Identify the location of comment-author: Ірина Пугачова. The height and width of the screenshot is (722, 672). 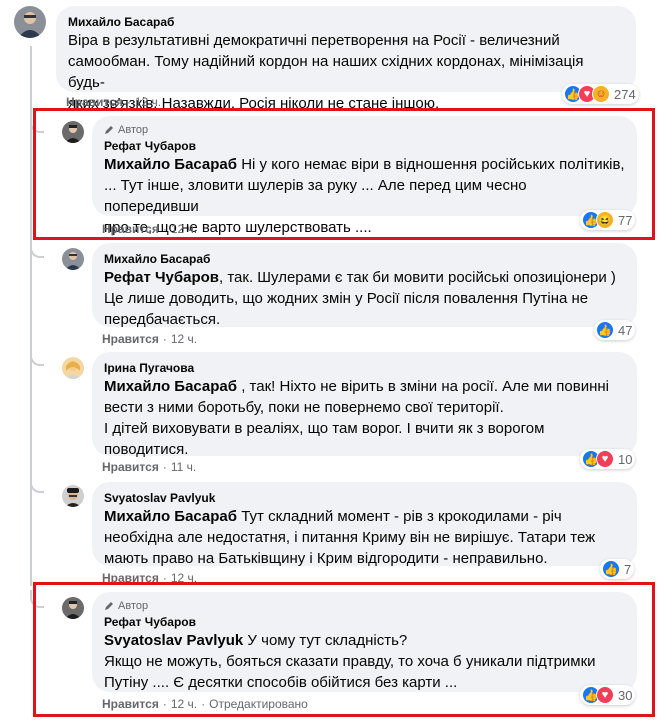
(364, 368).